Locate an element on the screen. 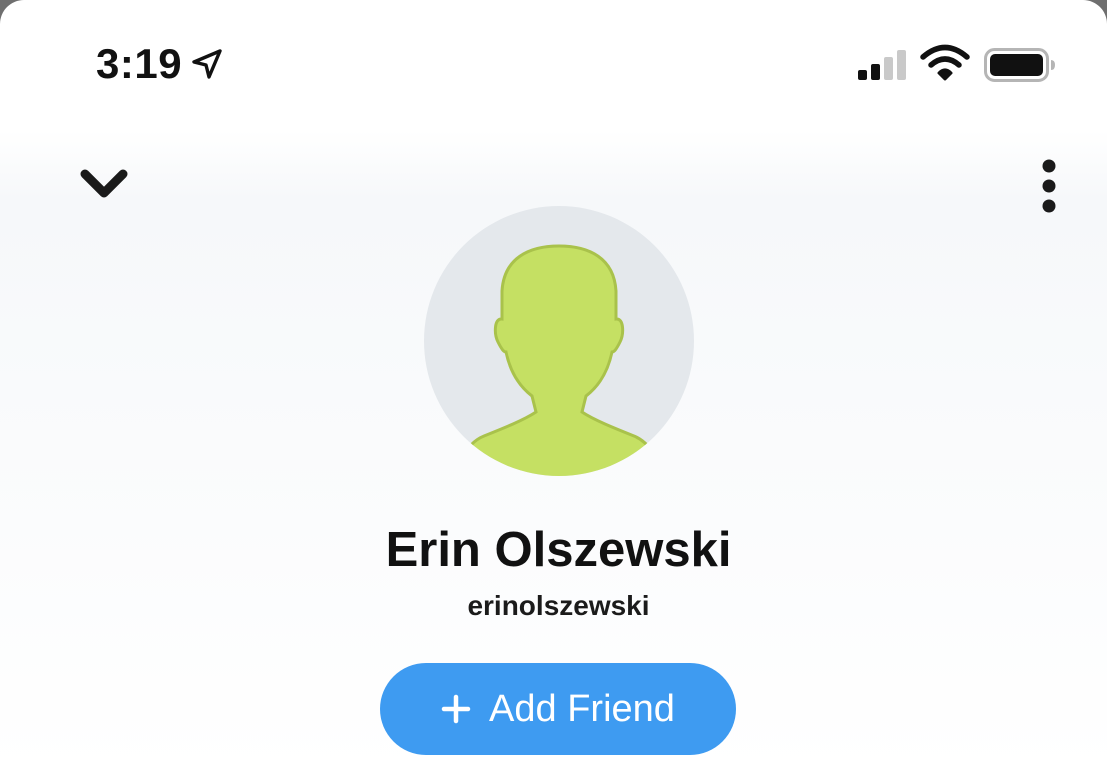  profile-username: erinolszewski is located at coordinates (558, 605).